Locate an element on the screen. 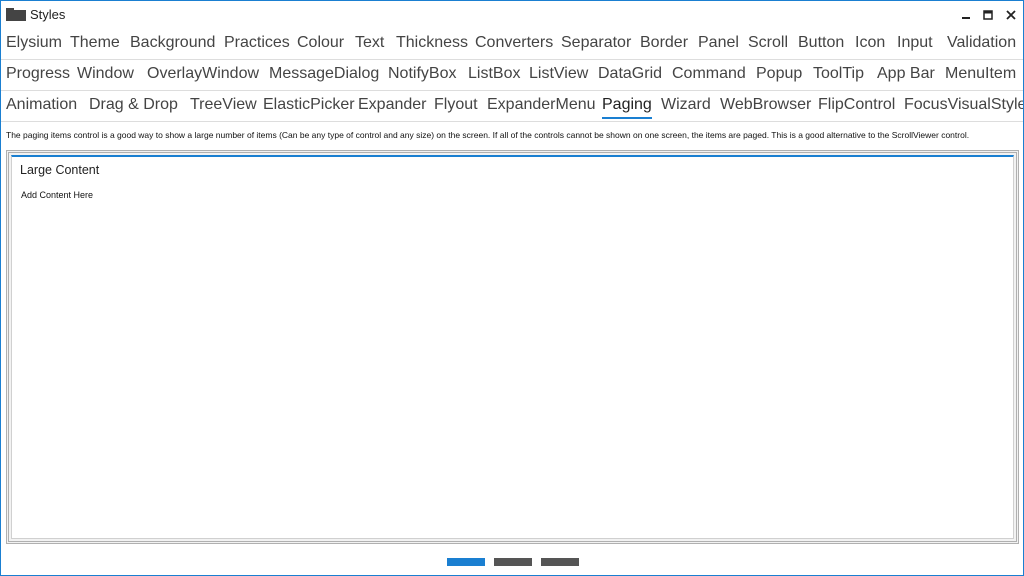 This screenshot has width=1024, height=576. tab-tooltip: ToolTip is located at coordinates (838, 76).